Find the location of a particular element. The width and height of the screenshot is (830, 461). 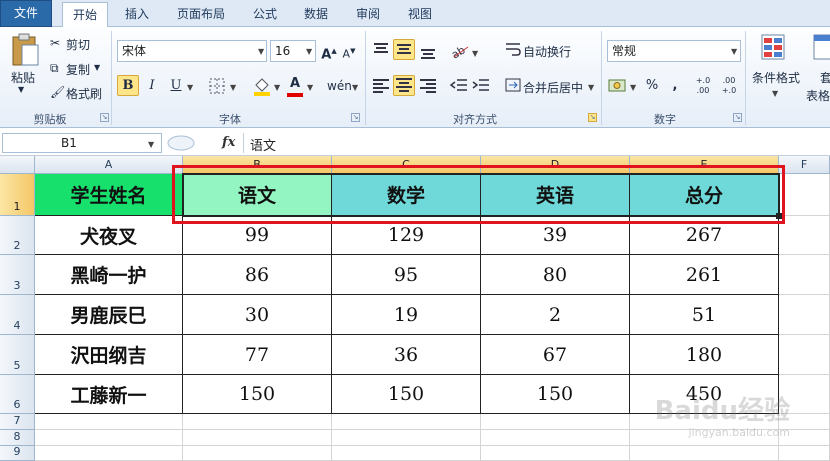

merge-center-button: 合并后居中 is located at coordinates (553, 87).